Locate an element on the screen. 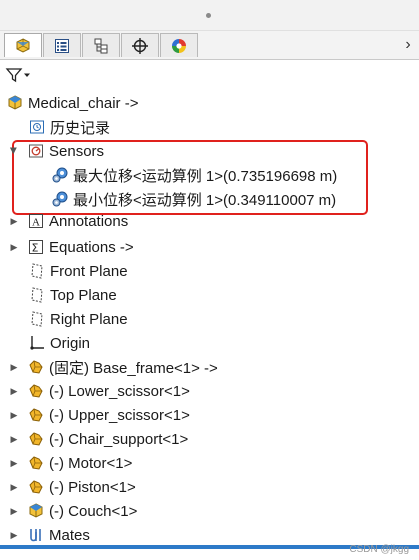 This screenshot has width=419, height=560. tree-item-lower-scissor: ▶ (-) Lower_scissor<1> is located at coordinates (99, 391).